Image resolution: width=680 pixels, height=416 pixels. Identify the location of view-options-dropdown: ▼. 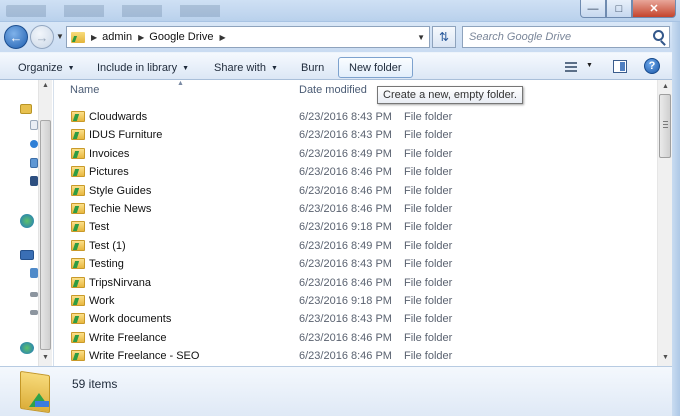
(589, 65).